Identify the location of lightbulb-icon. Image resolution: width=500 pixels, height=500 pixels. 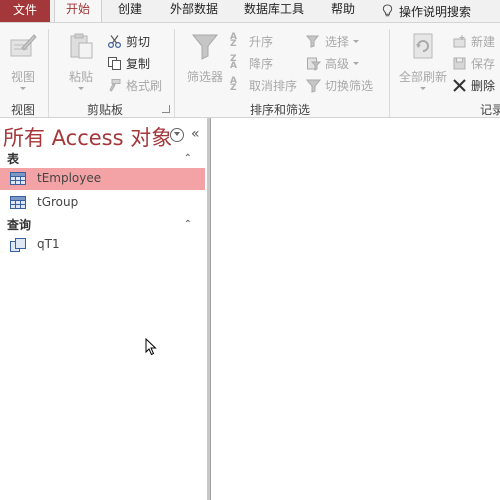
(387, 10).